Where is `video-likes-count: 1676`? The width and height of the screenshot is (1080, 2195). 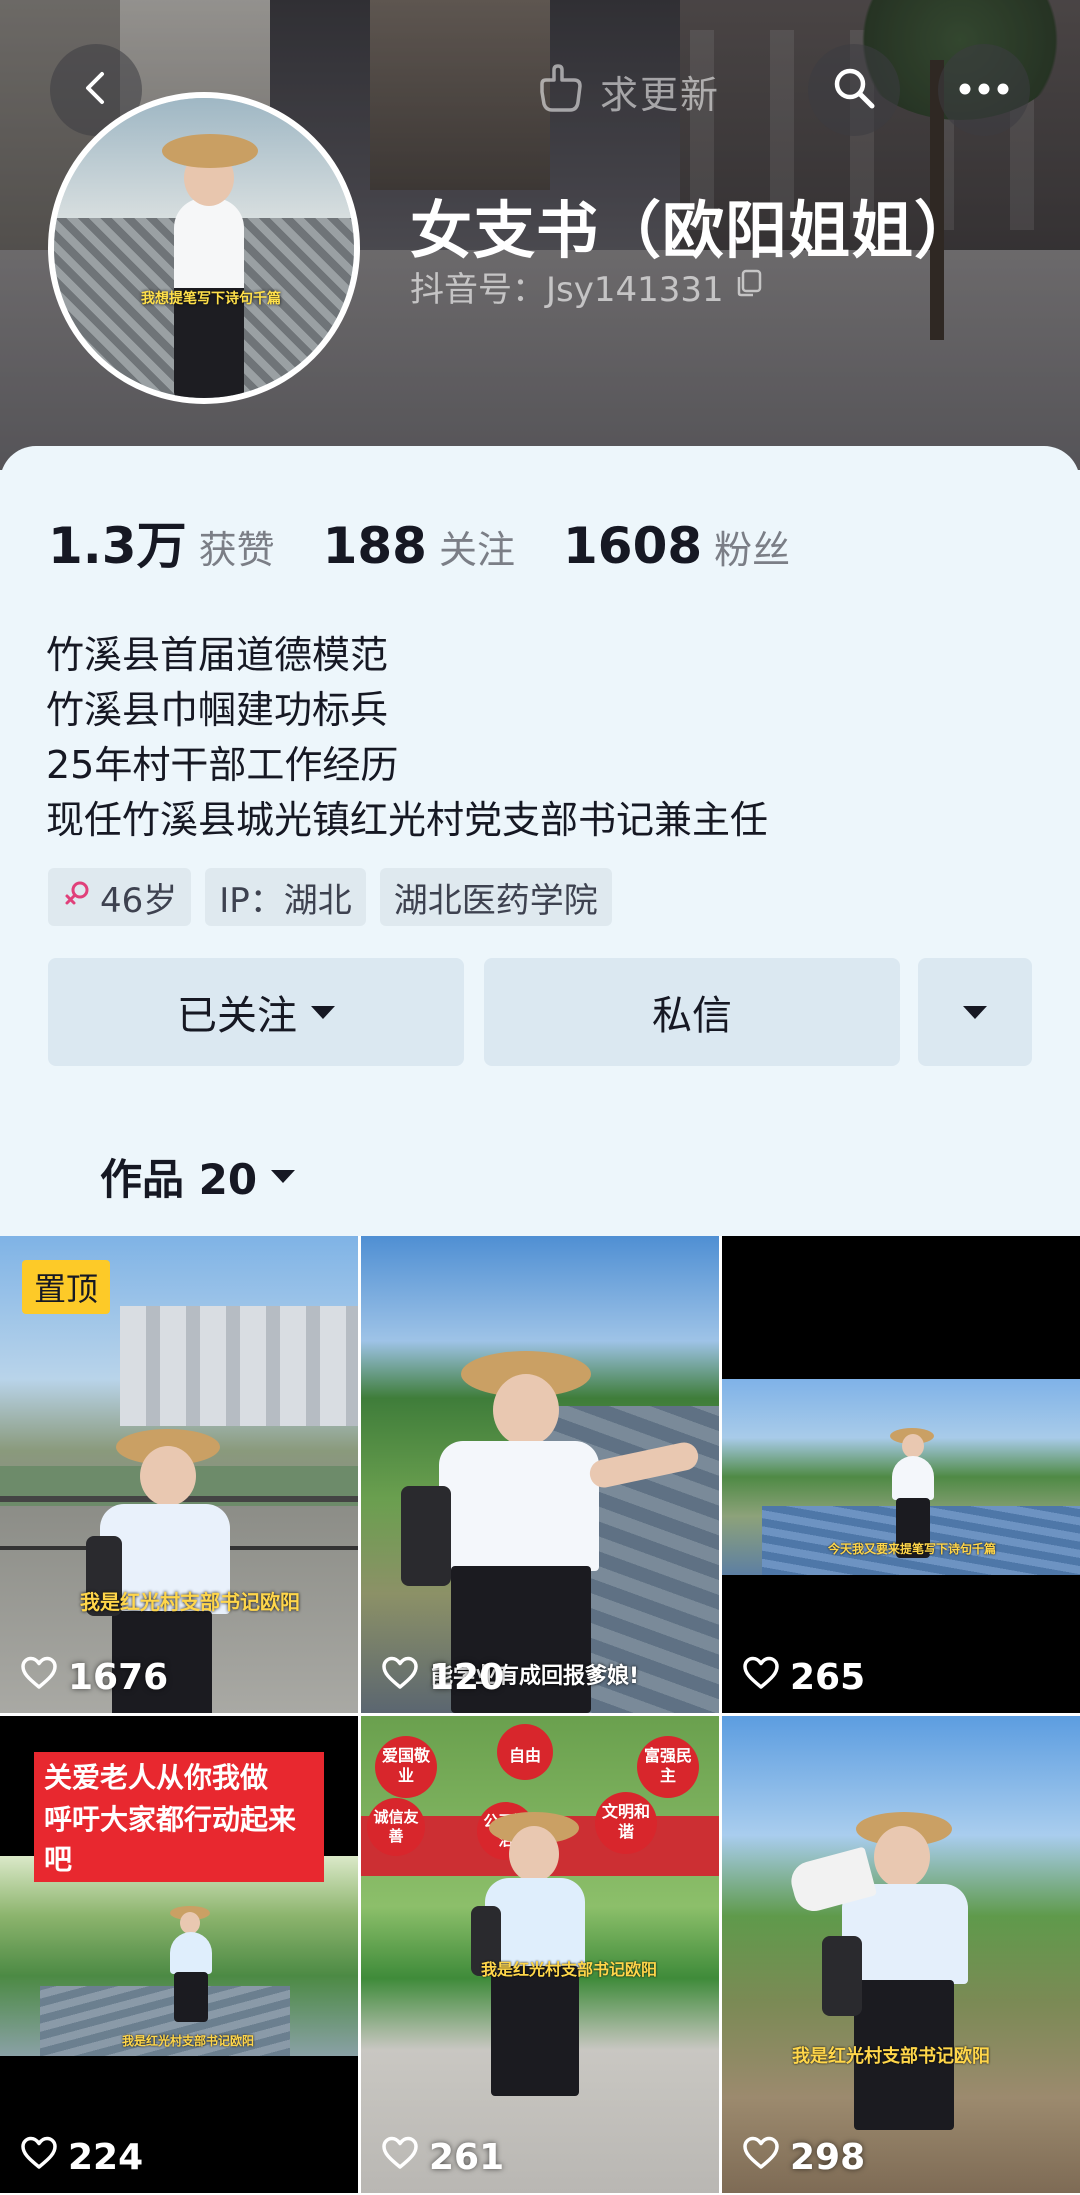
video-likes-count: 1676 is located at coordinates (118, 1677).